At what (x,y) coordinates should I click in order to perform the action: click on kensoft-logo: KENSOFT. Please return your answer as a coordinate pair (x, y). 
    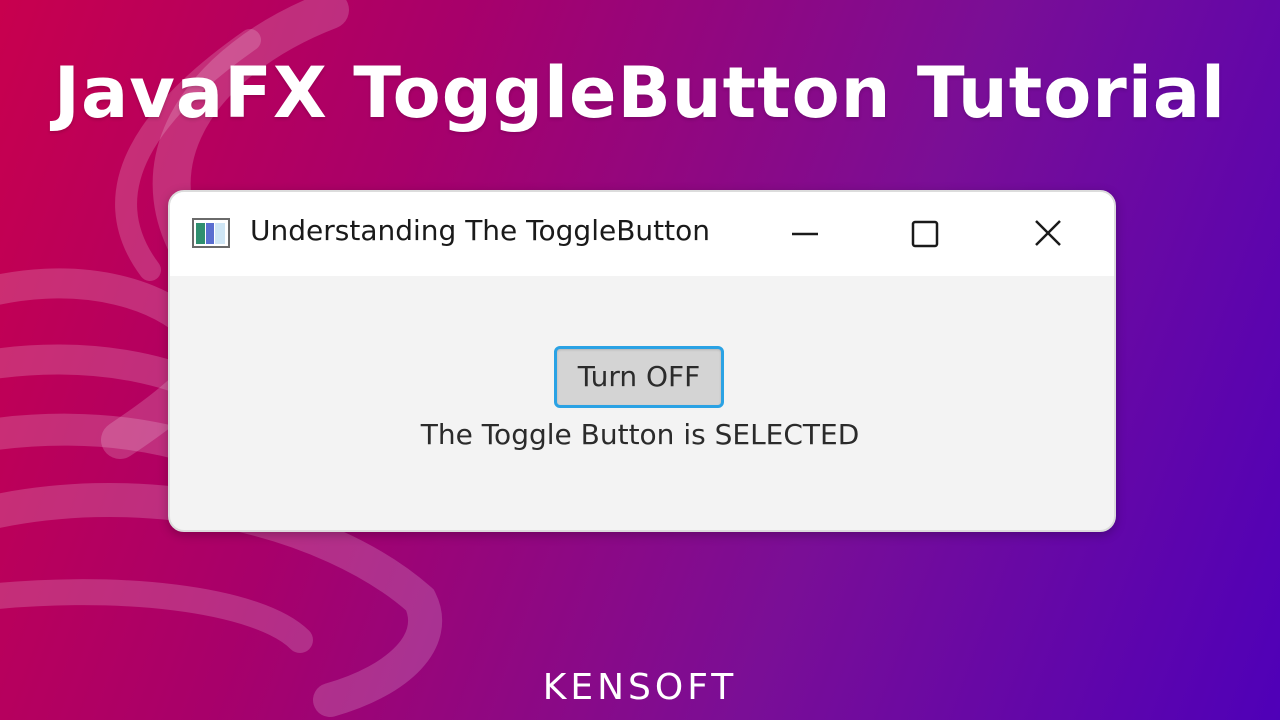
    Looking at the image, I should click on (640, 687).